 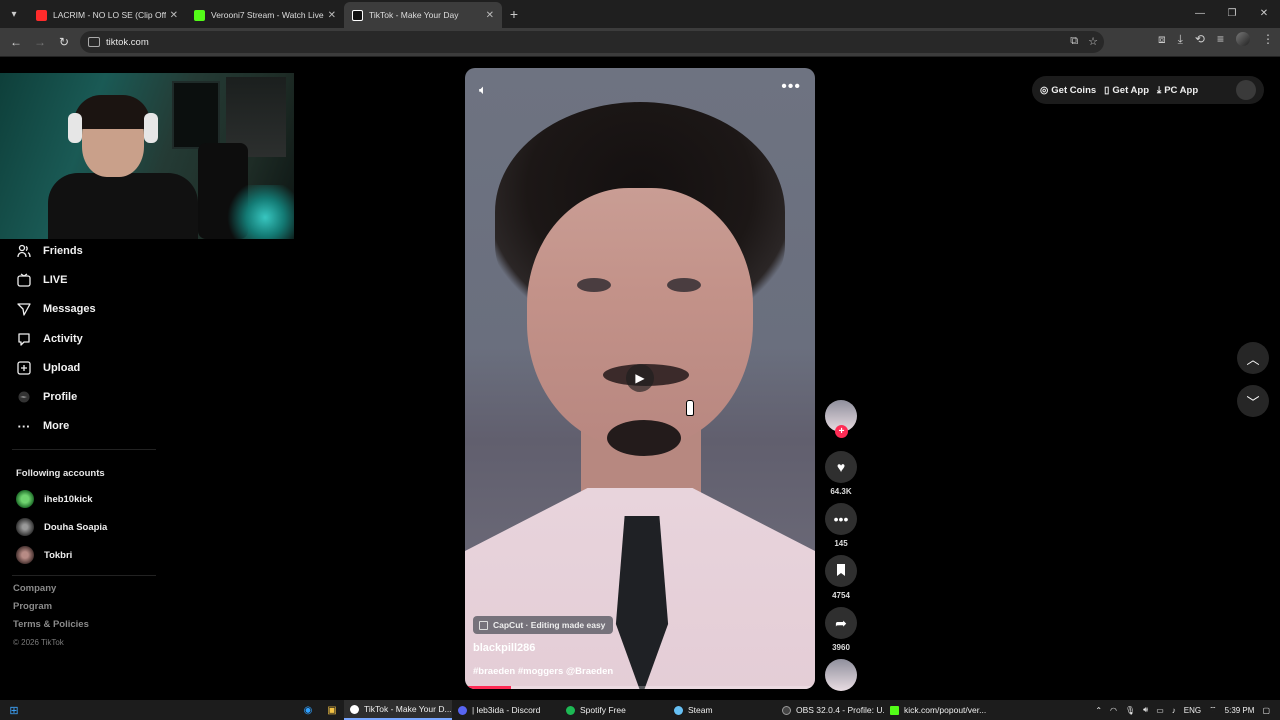 I want to click on taskbar-app: | leb3ida - Discord, so click(x=506, y=710).